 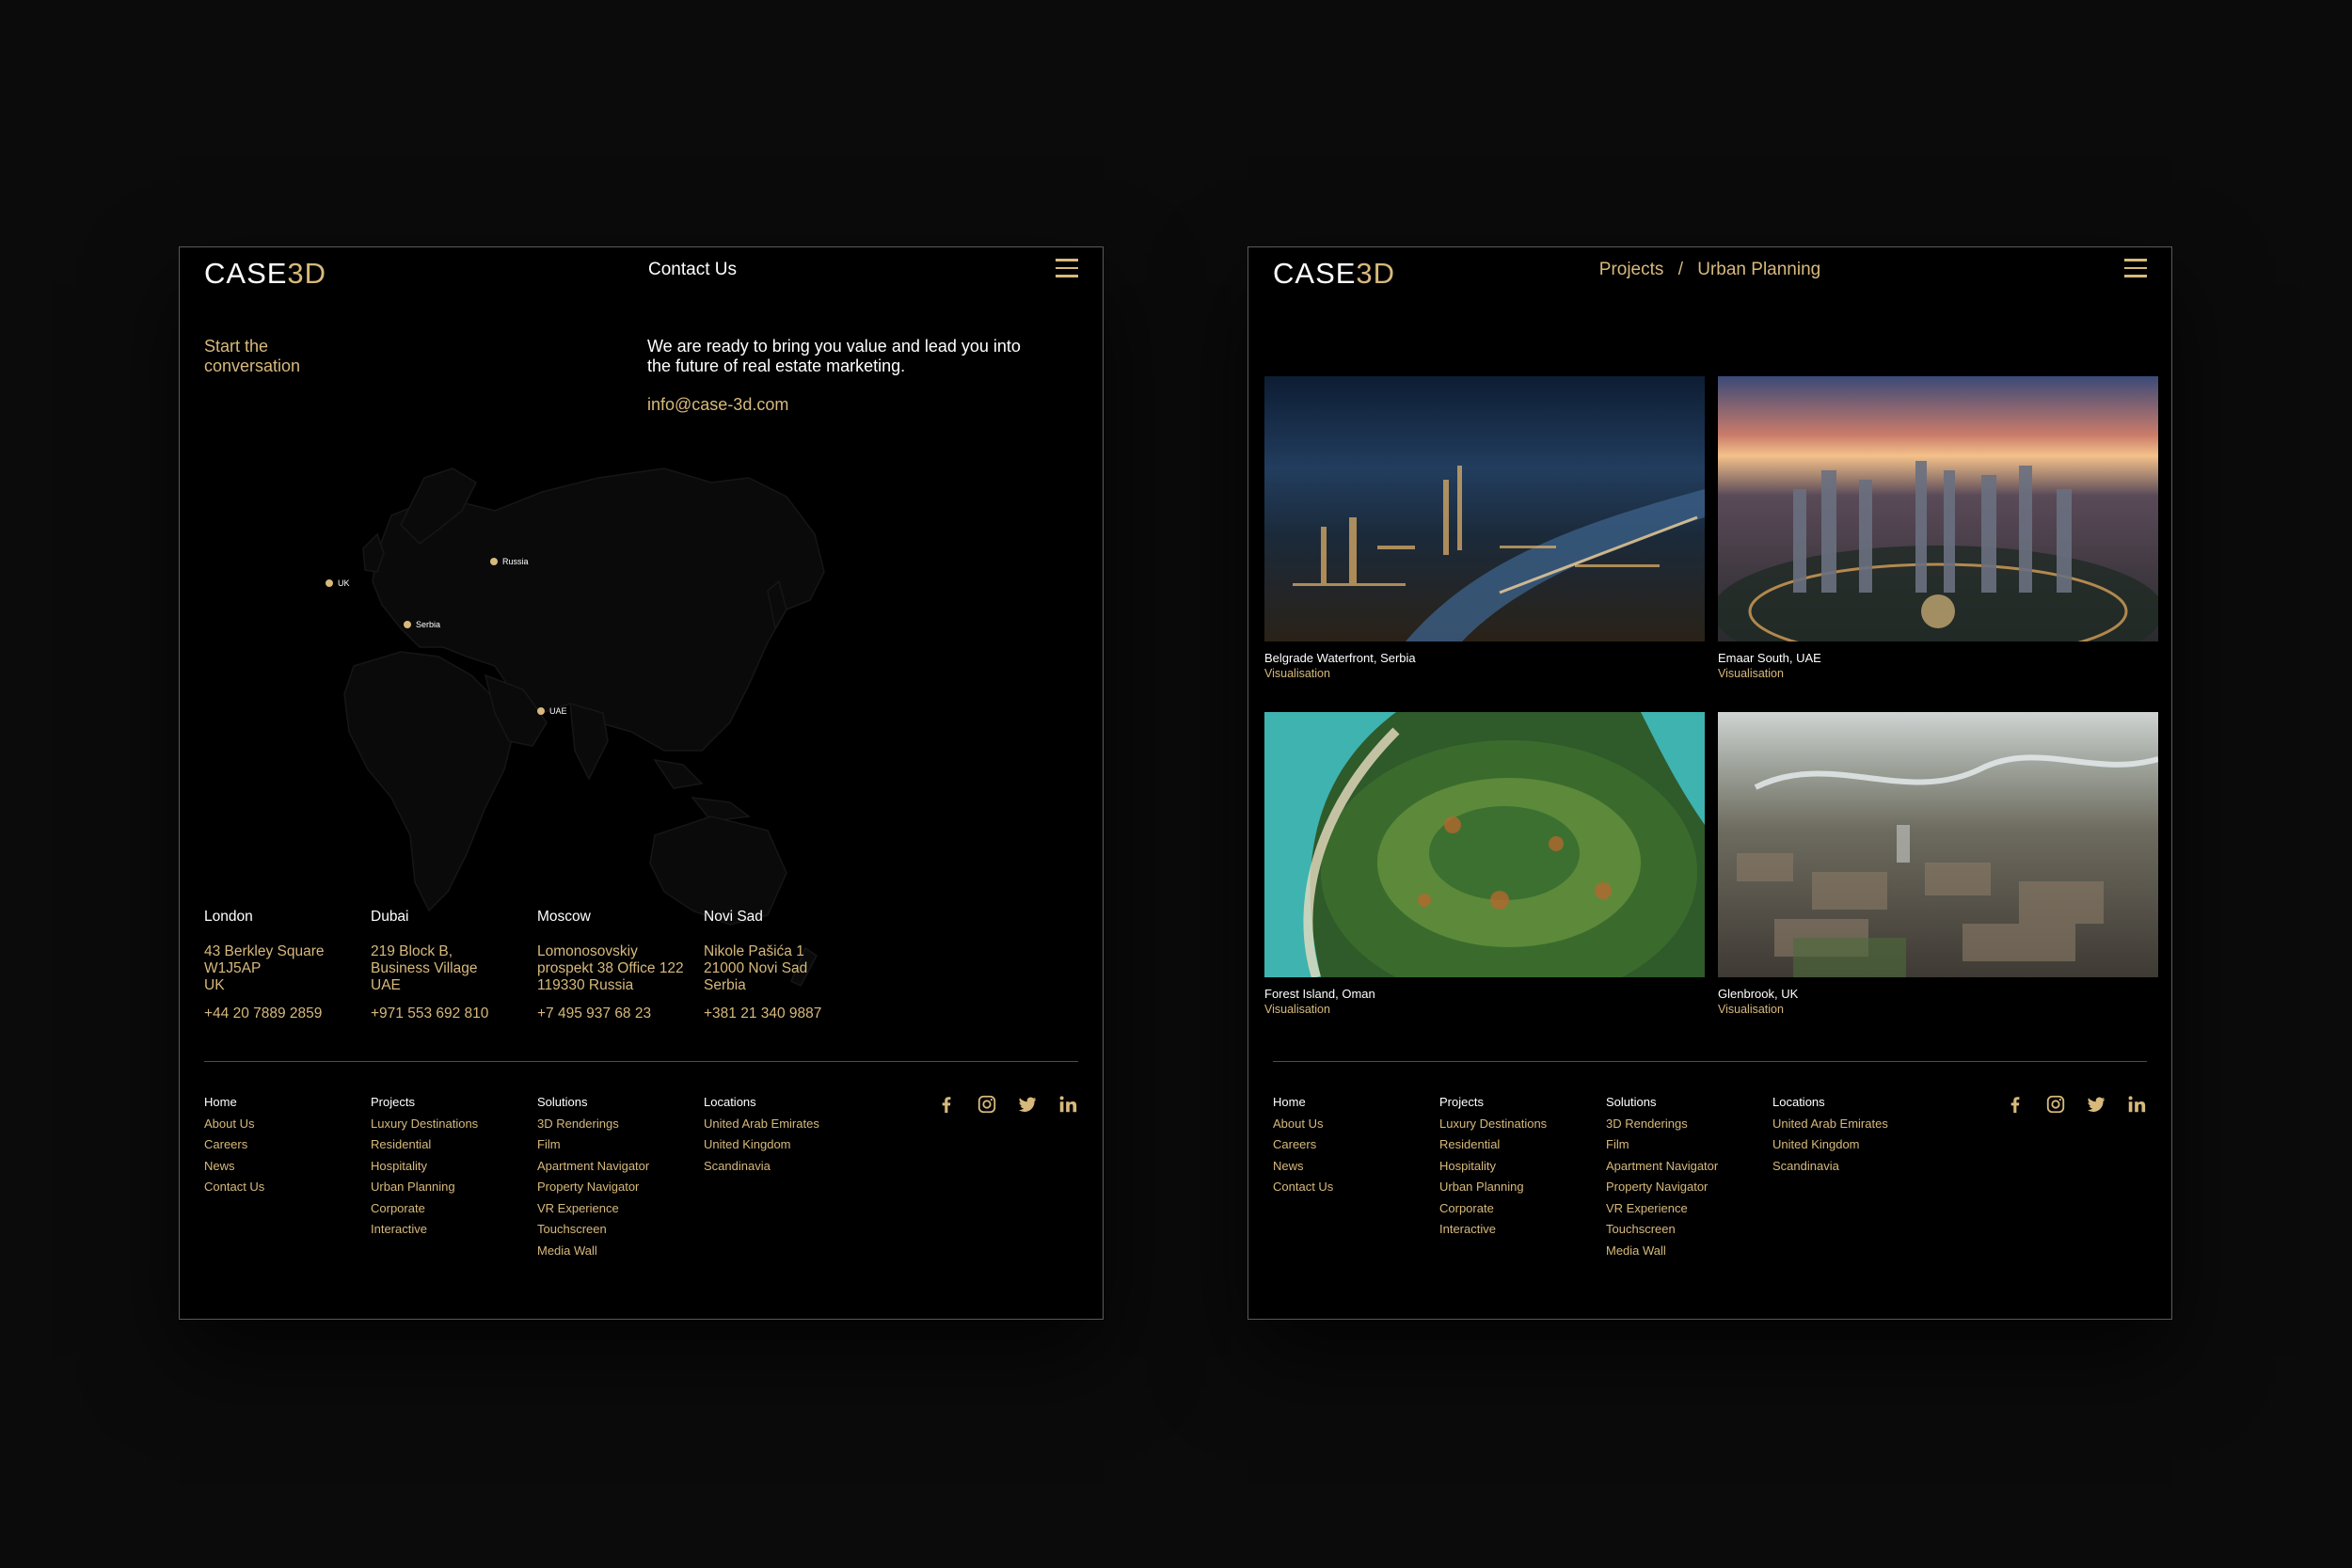 What do you see at coordinates (1319, 994) in the screenshot?
I see `project-name: Forest Island, Oman` at bounding box center [1319, 994].